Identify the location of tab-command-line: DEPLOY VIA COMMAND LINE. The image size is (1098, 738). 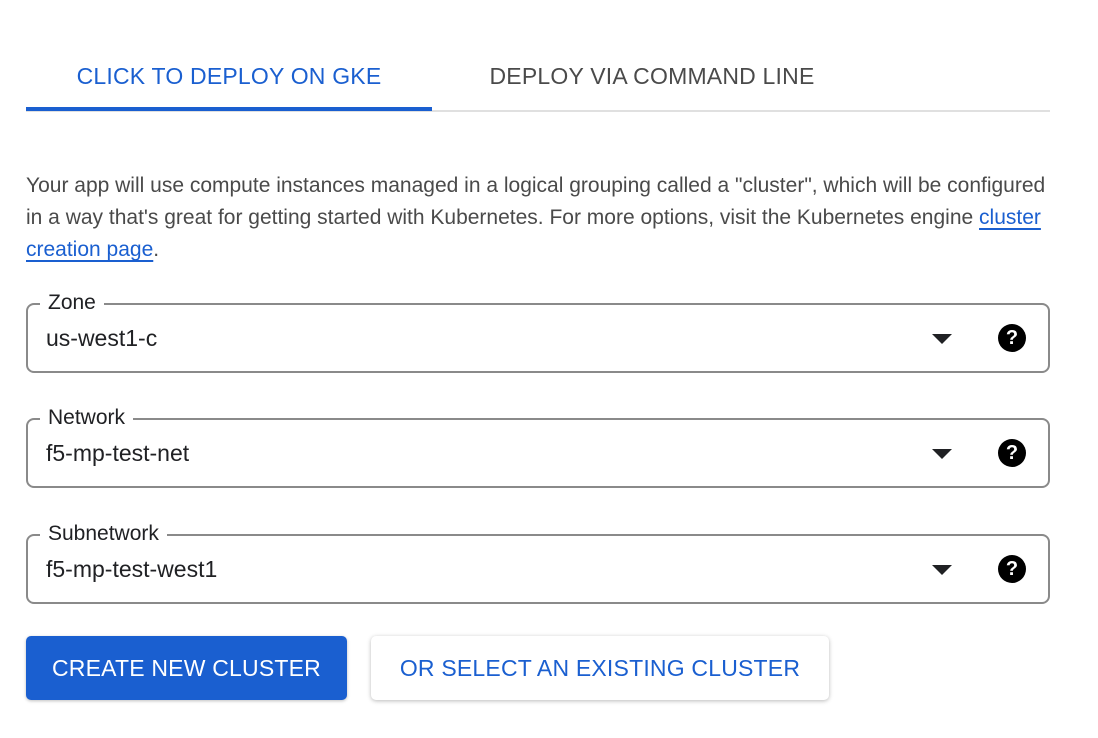
(652, 76).